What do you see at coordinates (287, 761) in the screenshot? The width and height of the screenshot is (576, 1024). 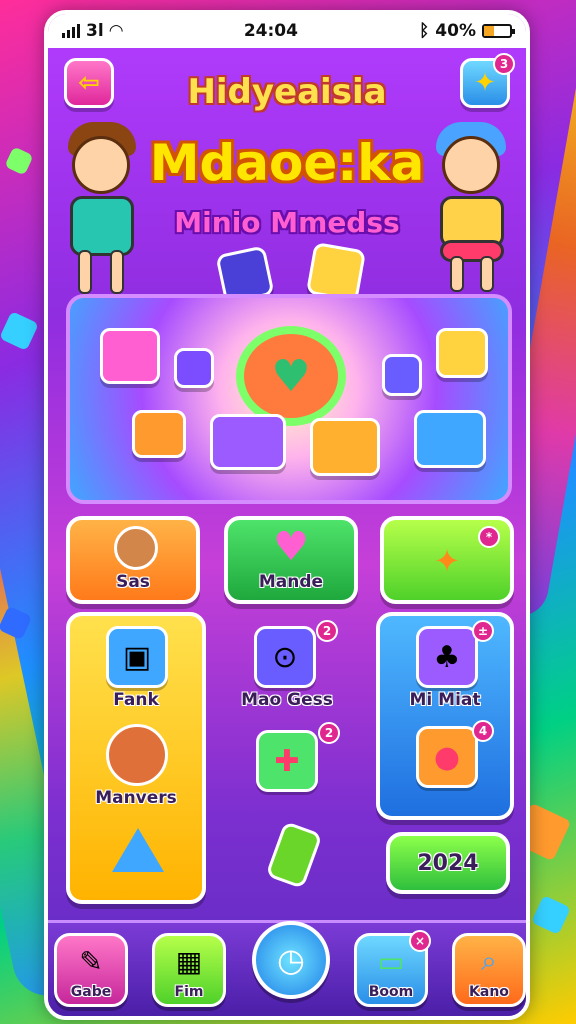 I see `cross-icon: ✚` at bounding box center [287, 761].